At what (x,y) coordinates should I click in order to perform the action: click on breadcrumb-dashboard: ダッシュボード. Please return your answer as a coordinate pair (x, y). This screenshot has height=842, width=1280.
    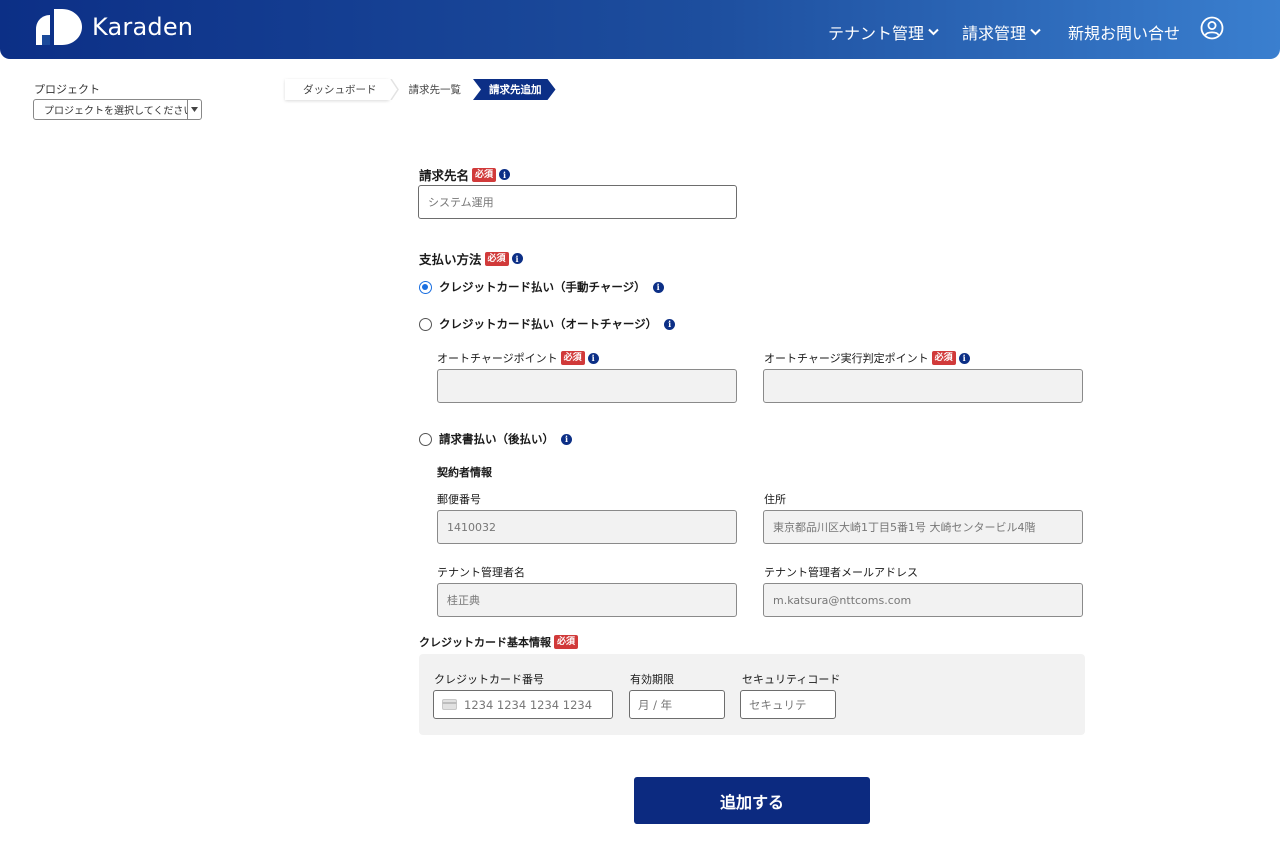
    Looking at the image, I should click on (337, 89).